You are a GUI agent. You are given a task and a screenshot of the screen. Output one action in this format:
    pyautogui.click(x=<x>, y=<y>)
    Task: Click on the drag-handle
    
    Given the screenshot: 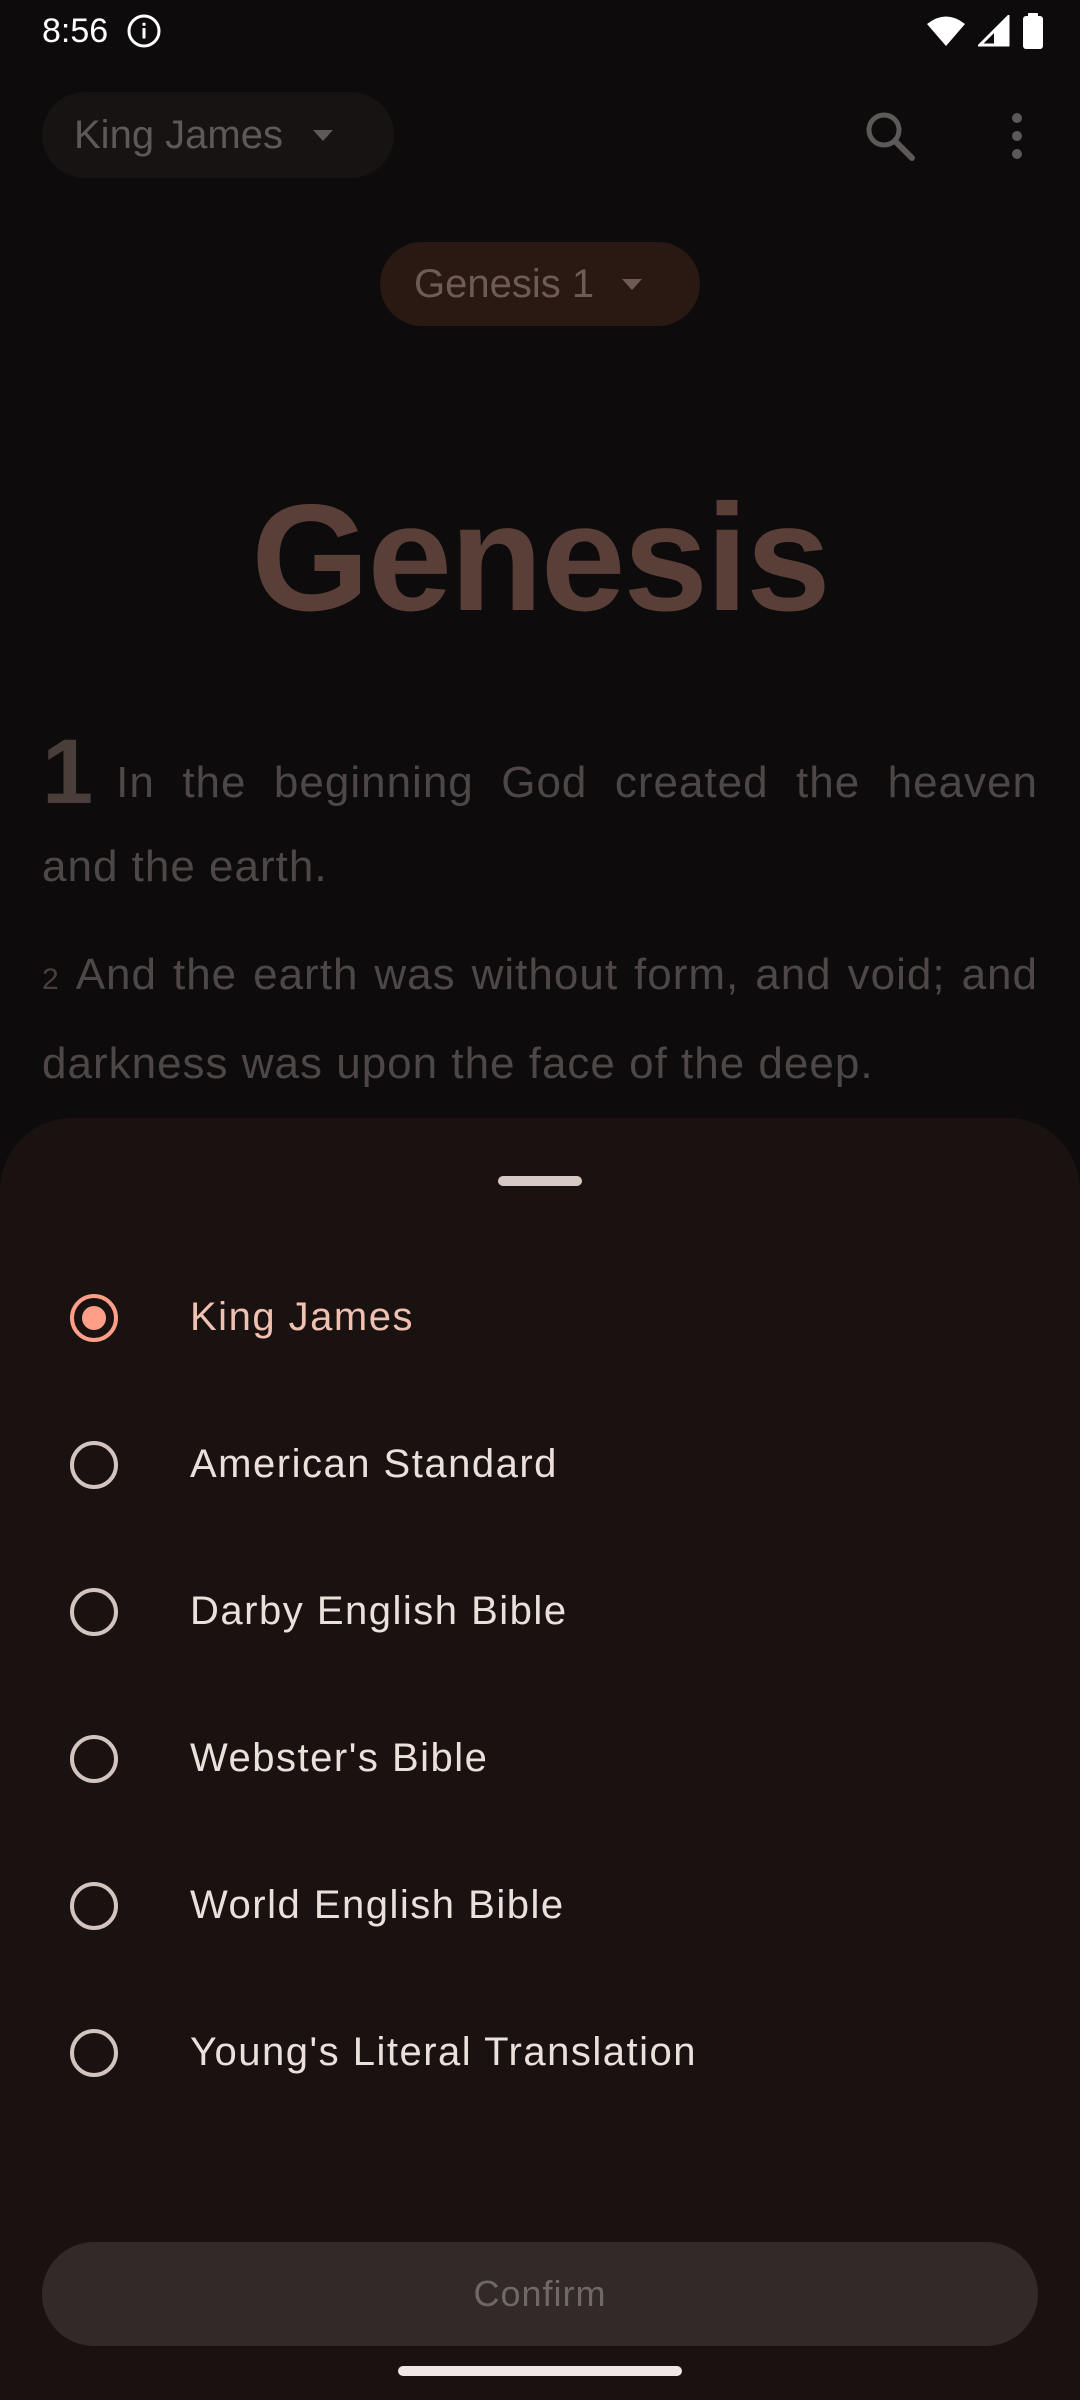 What is the action you would take?
    pyautogui.click(x=540, y=1181)
    